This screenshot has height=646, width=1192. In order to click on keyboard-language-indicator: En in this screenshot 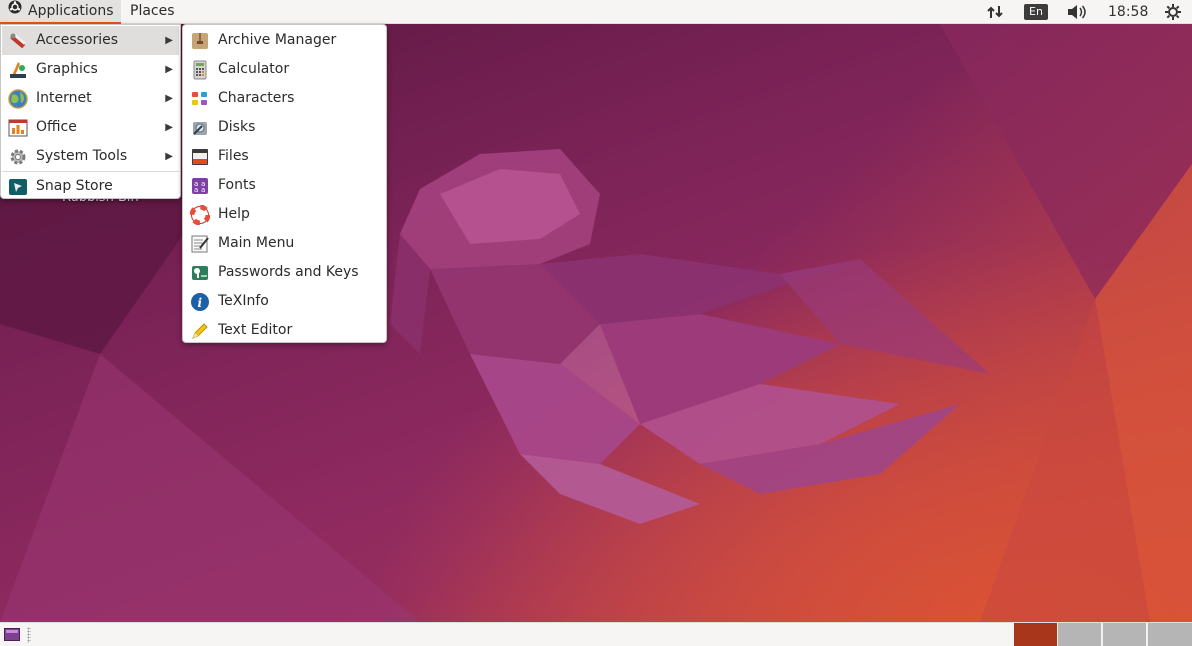, I will do `click(1036, 12)`.